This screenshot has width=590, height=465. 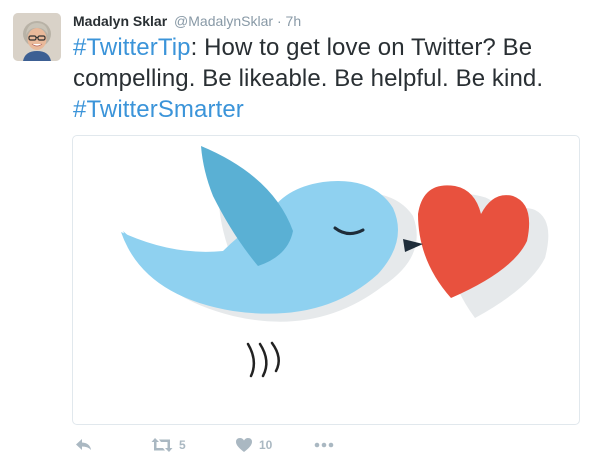 I want to click on avatar-photo, so click(x=37, y=37).